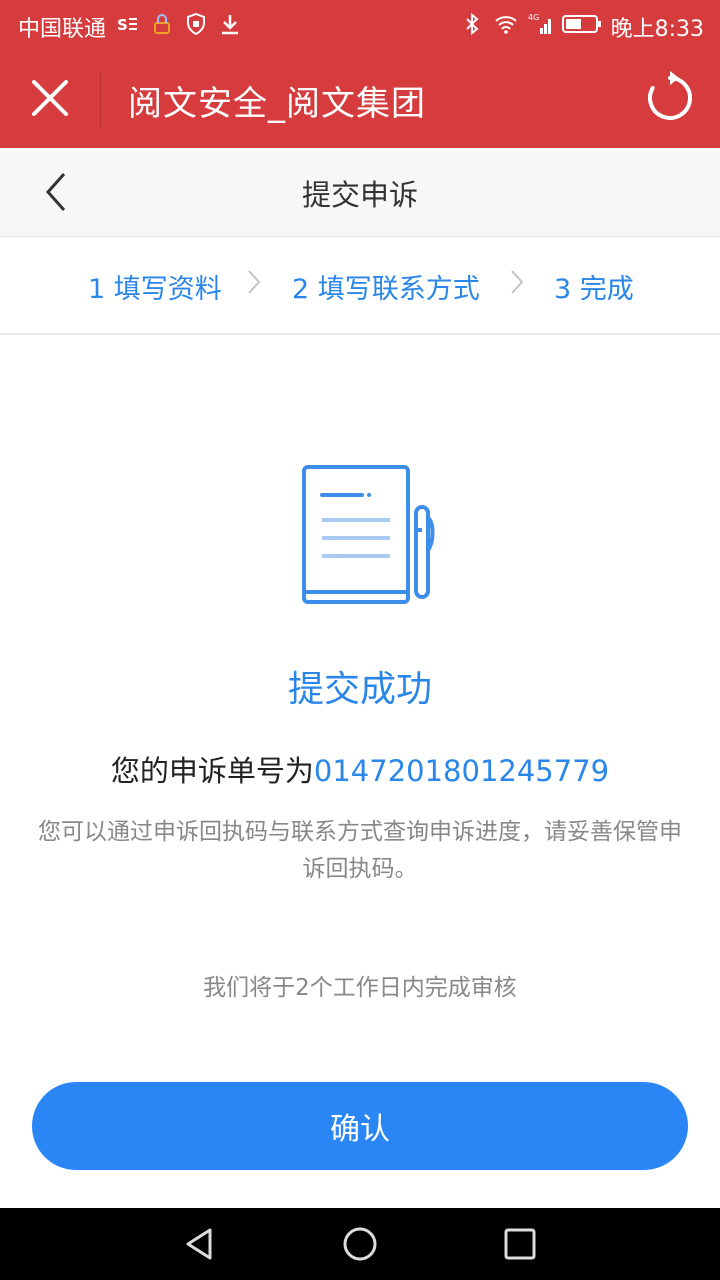 This screenshot has width=720, height=1280. Describe the element at coordinates (360, 988) in the screenshot. I see `review-note: 我们将于2个工作日内完成审核` at that location.